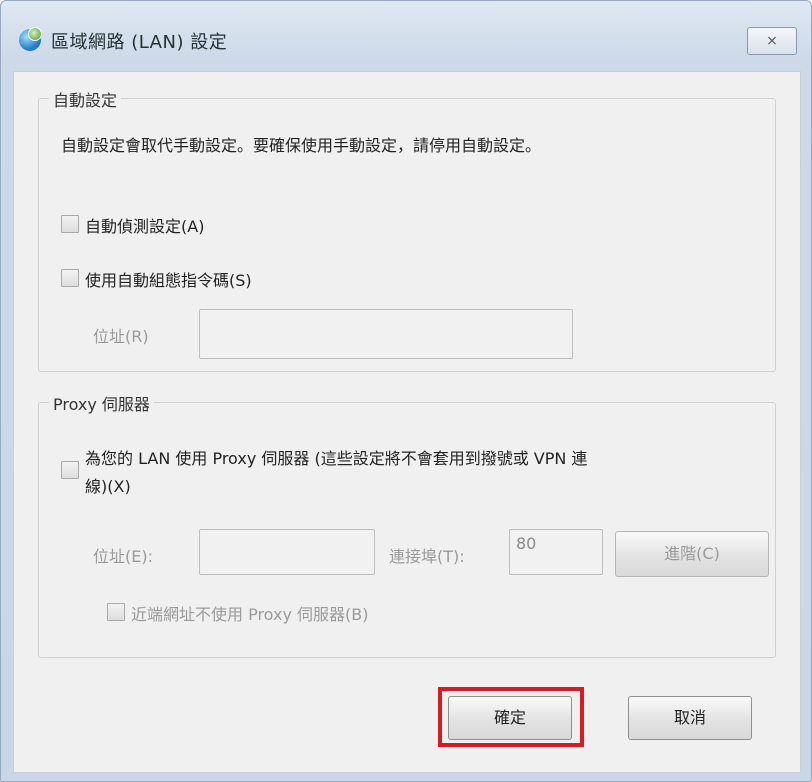 The height and width of the screenshot is (782, 812). Describe the element at coordinates (427, 556) in the screenshot. I see `proxy-port-label: 連接埠(T):` at that location.